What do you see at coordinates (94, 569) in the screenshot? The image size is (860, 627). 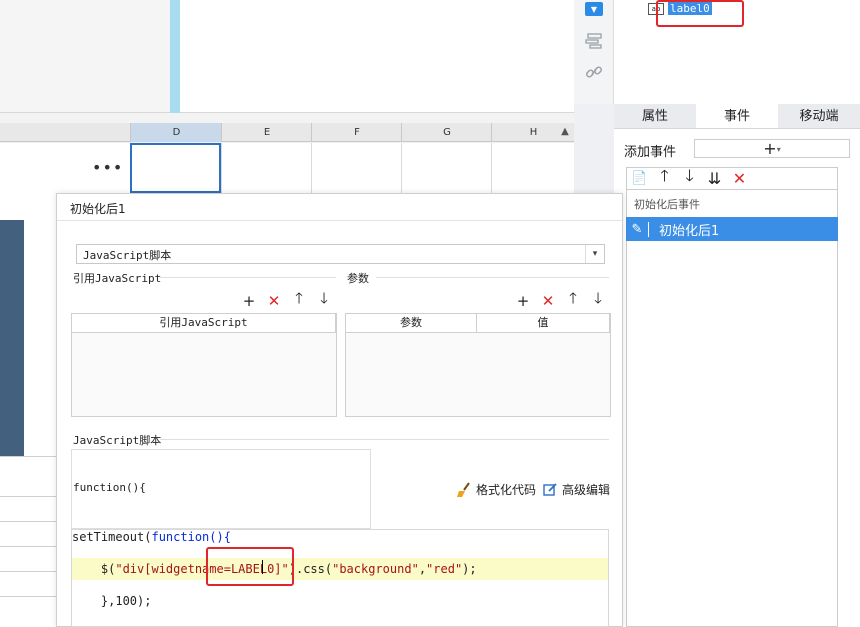 I see `code-token: $(` at bounding box center [94, 569].